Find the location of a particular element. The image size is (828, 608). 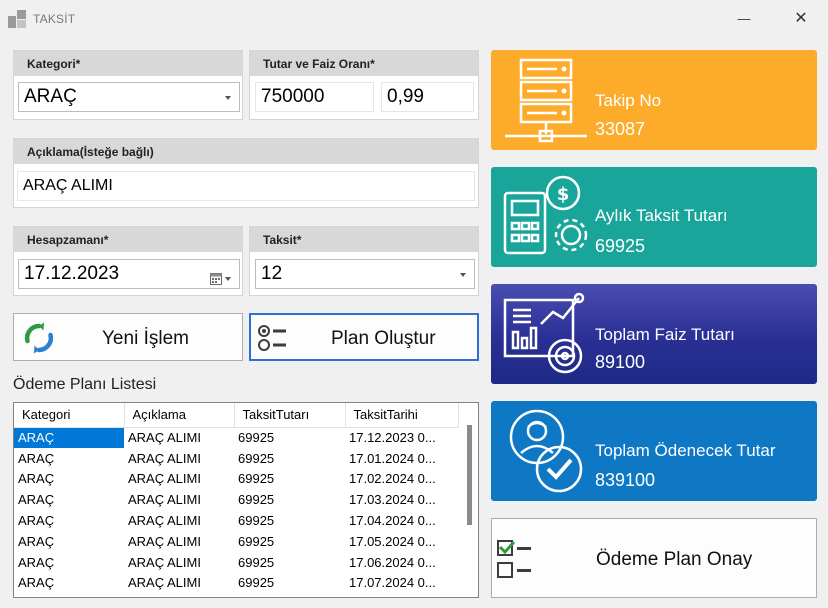

aciklama-header: Açıklama(İsteğe bağlı) is located at coordinates (90, 152).